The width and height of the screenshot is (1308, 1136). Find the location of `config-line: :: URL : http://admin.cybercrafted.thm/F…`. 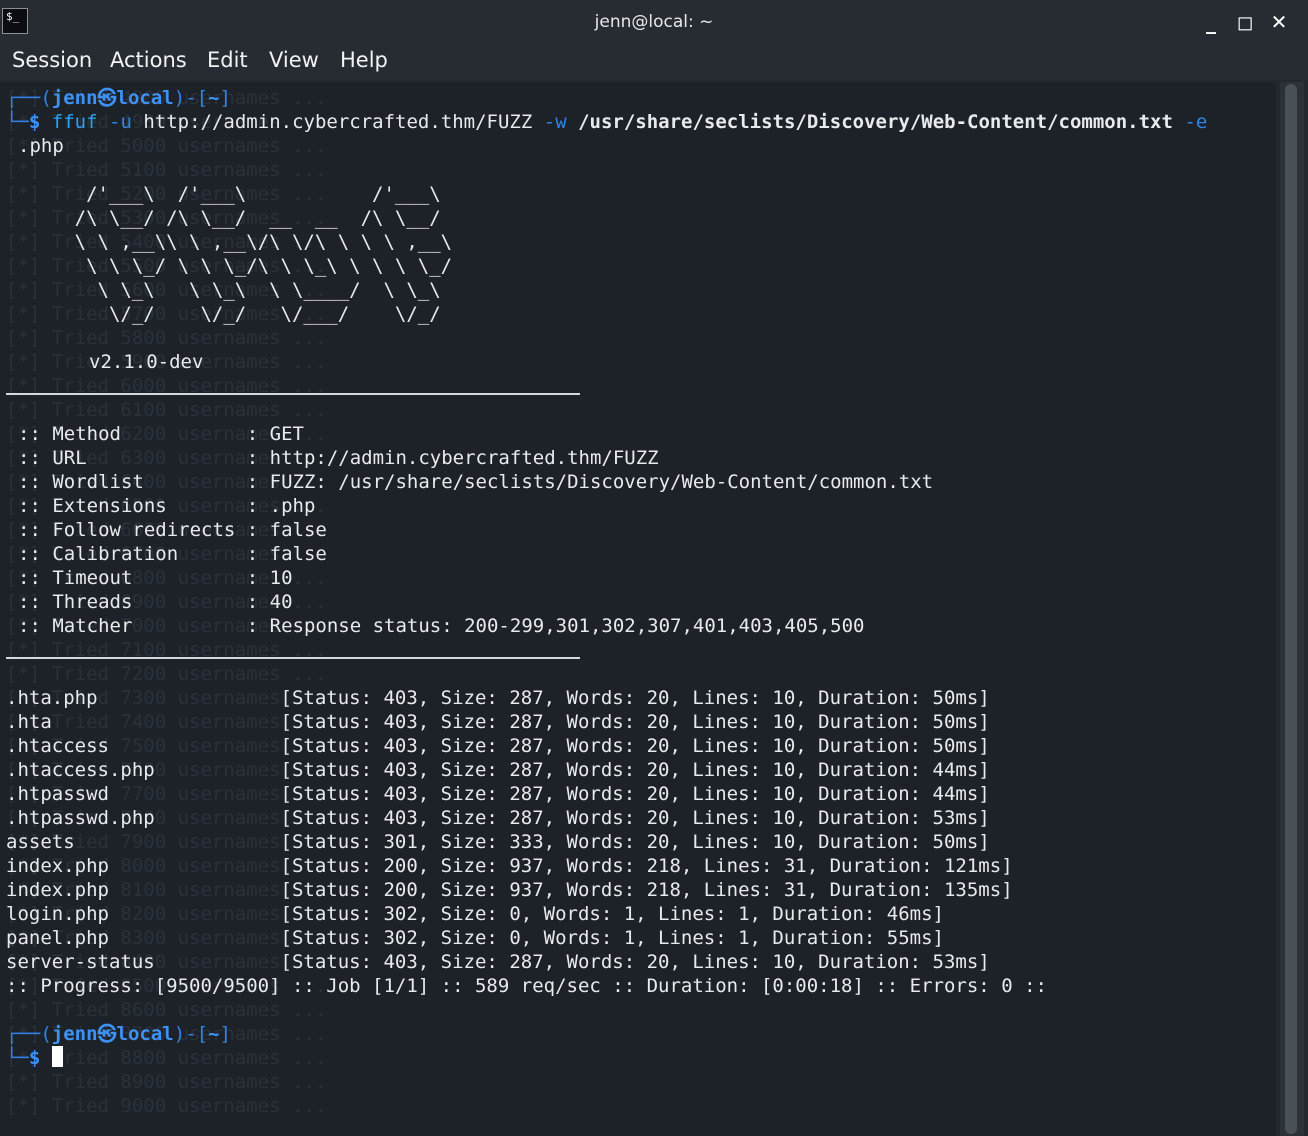

config-line: :: URL : http://admin.cybercrafted.thm/F… is located at coordinates (338, 458).